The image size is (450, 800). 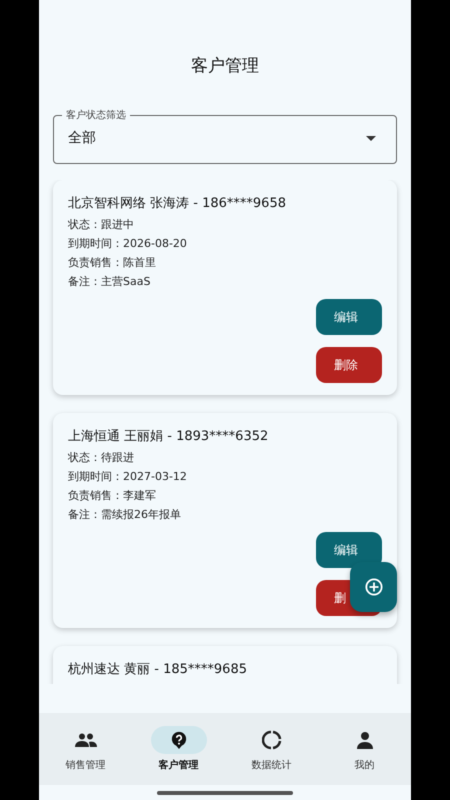 I want to click on nav-tab: 客户管理, so click(x=178, y=749).